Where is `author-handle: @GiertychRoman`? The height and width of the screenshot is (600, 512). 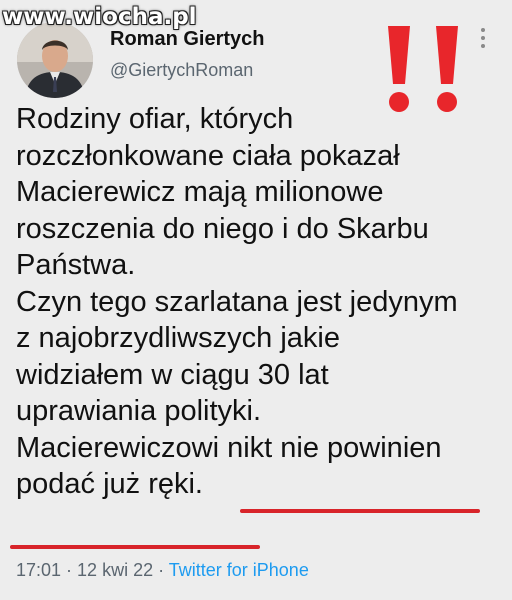
author-handle: @GiertychRoman is located at coordinates (181, 70).